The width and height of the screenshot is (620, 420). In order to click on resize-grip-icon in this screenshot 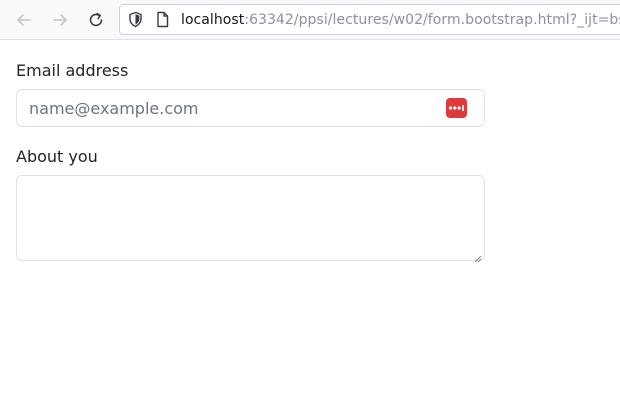, I will do `click(477, 255)`.